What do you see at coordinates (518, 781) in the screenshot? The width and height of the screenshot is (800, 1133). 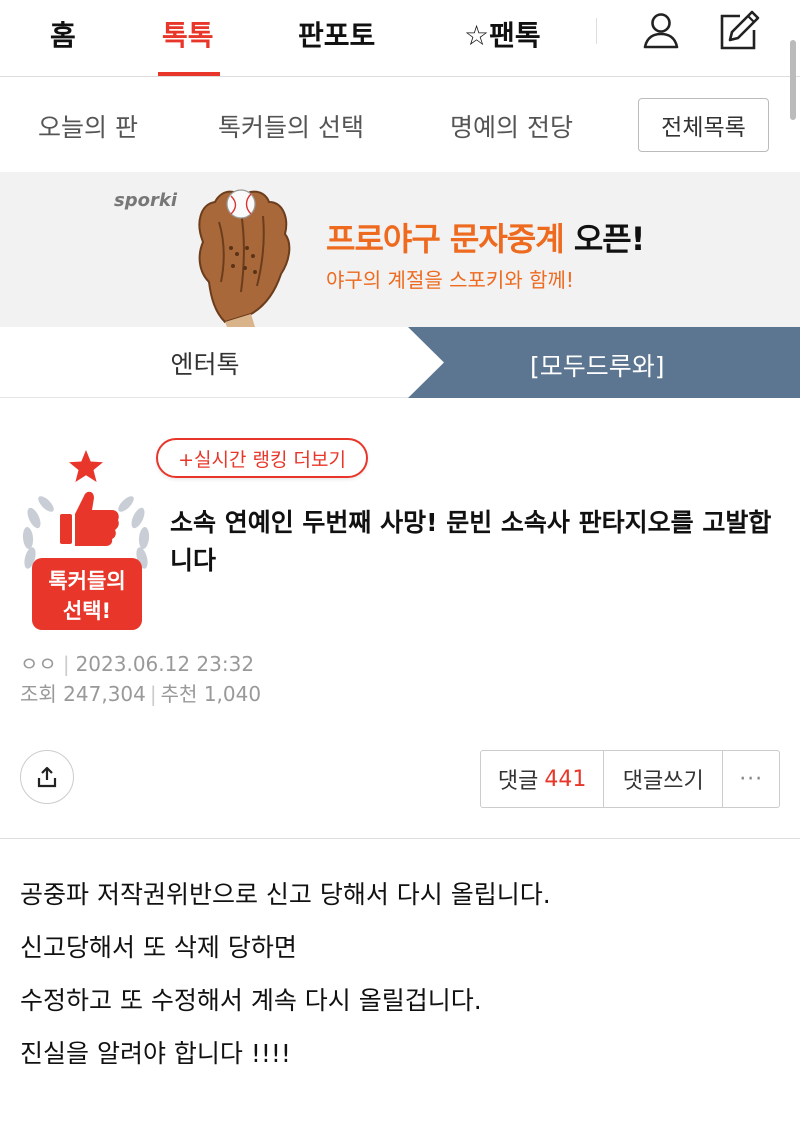 I see `comments-label: 댓글` at bounding box center [518, 781].